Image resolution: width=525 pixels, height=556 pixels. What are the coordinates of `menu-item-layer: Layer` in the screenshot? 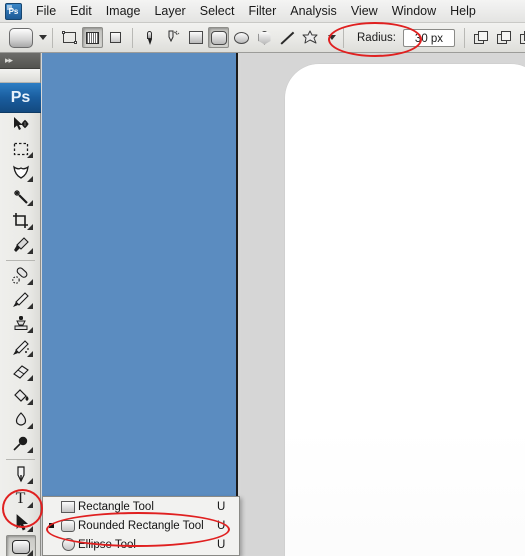 It's located at (169, 11).